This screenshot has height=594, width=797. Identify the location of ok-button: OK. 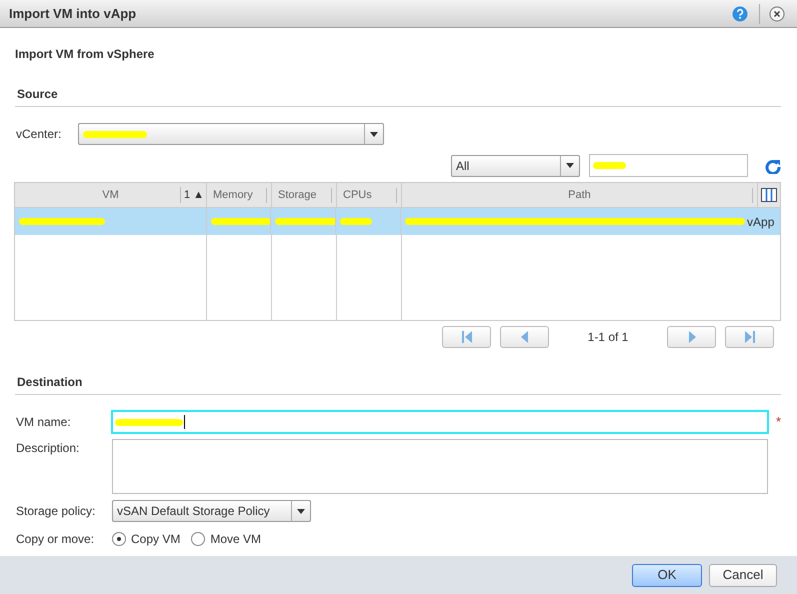
(667, 575).